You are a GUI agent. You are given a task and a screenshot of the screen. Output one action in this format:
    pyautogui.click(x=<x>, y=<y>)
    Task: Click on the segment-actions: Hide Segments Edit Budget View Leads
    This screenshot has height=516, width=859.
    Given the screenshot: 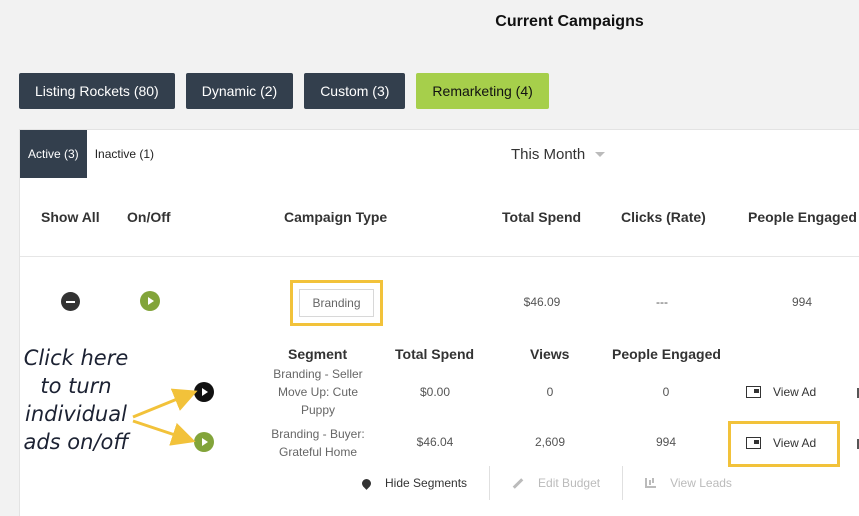 What is the action you would take?
    pyautogui.click(x=547, y=483)
    